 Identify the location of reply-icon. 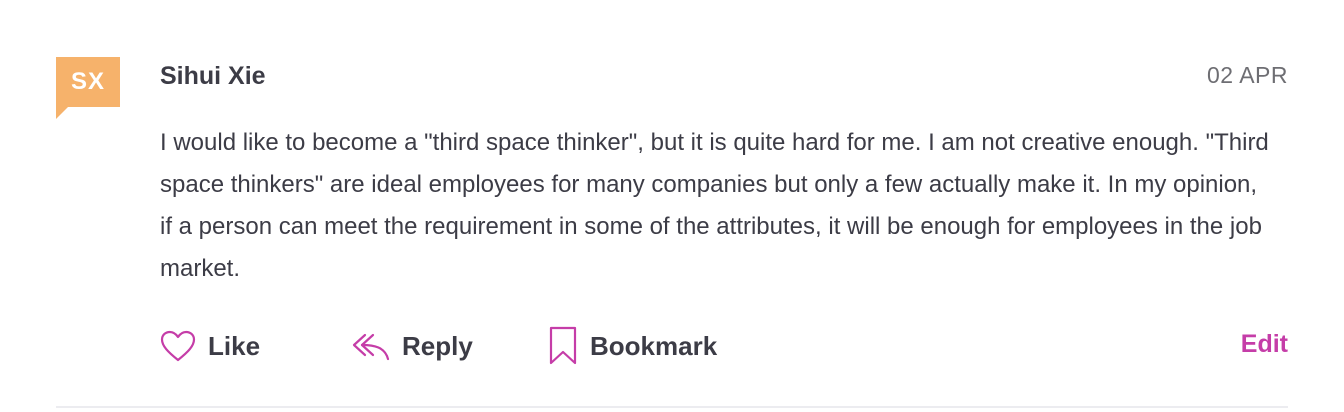
(371, 346).